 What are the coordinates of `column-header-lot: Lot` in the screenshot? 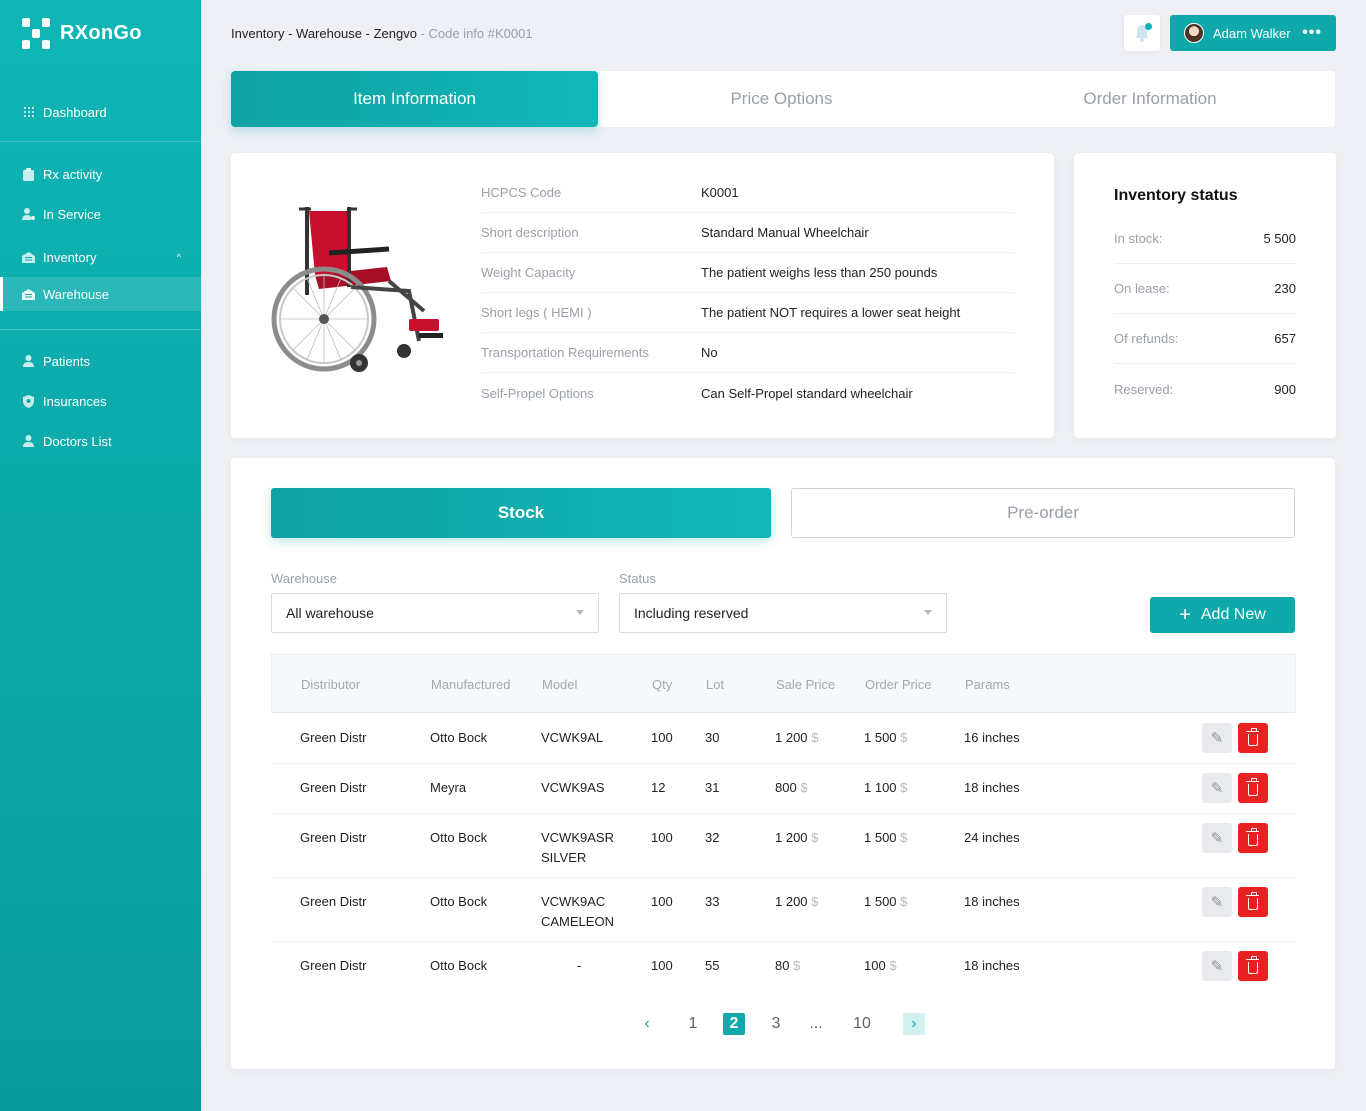 It's located at (715, 684).